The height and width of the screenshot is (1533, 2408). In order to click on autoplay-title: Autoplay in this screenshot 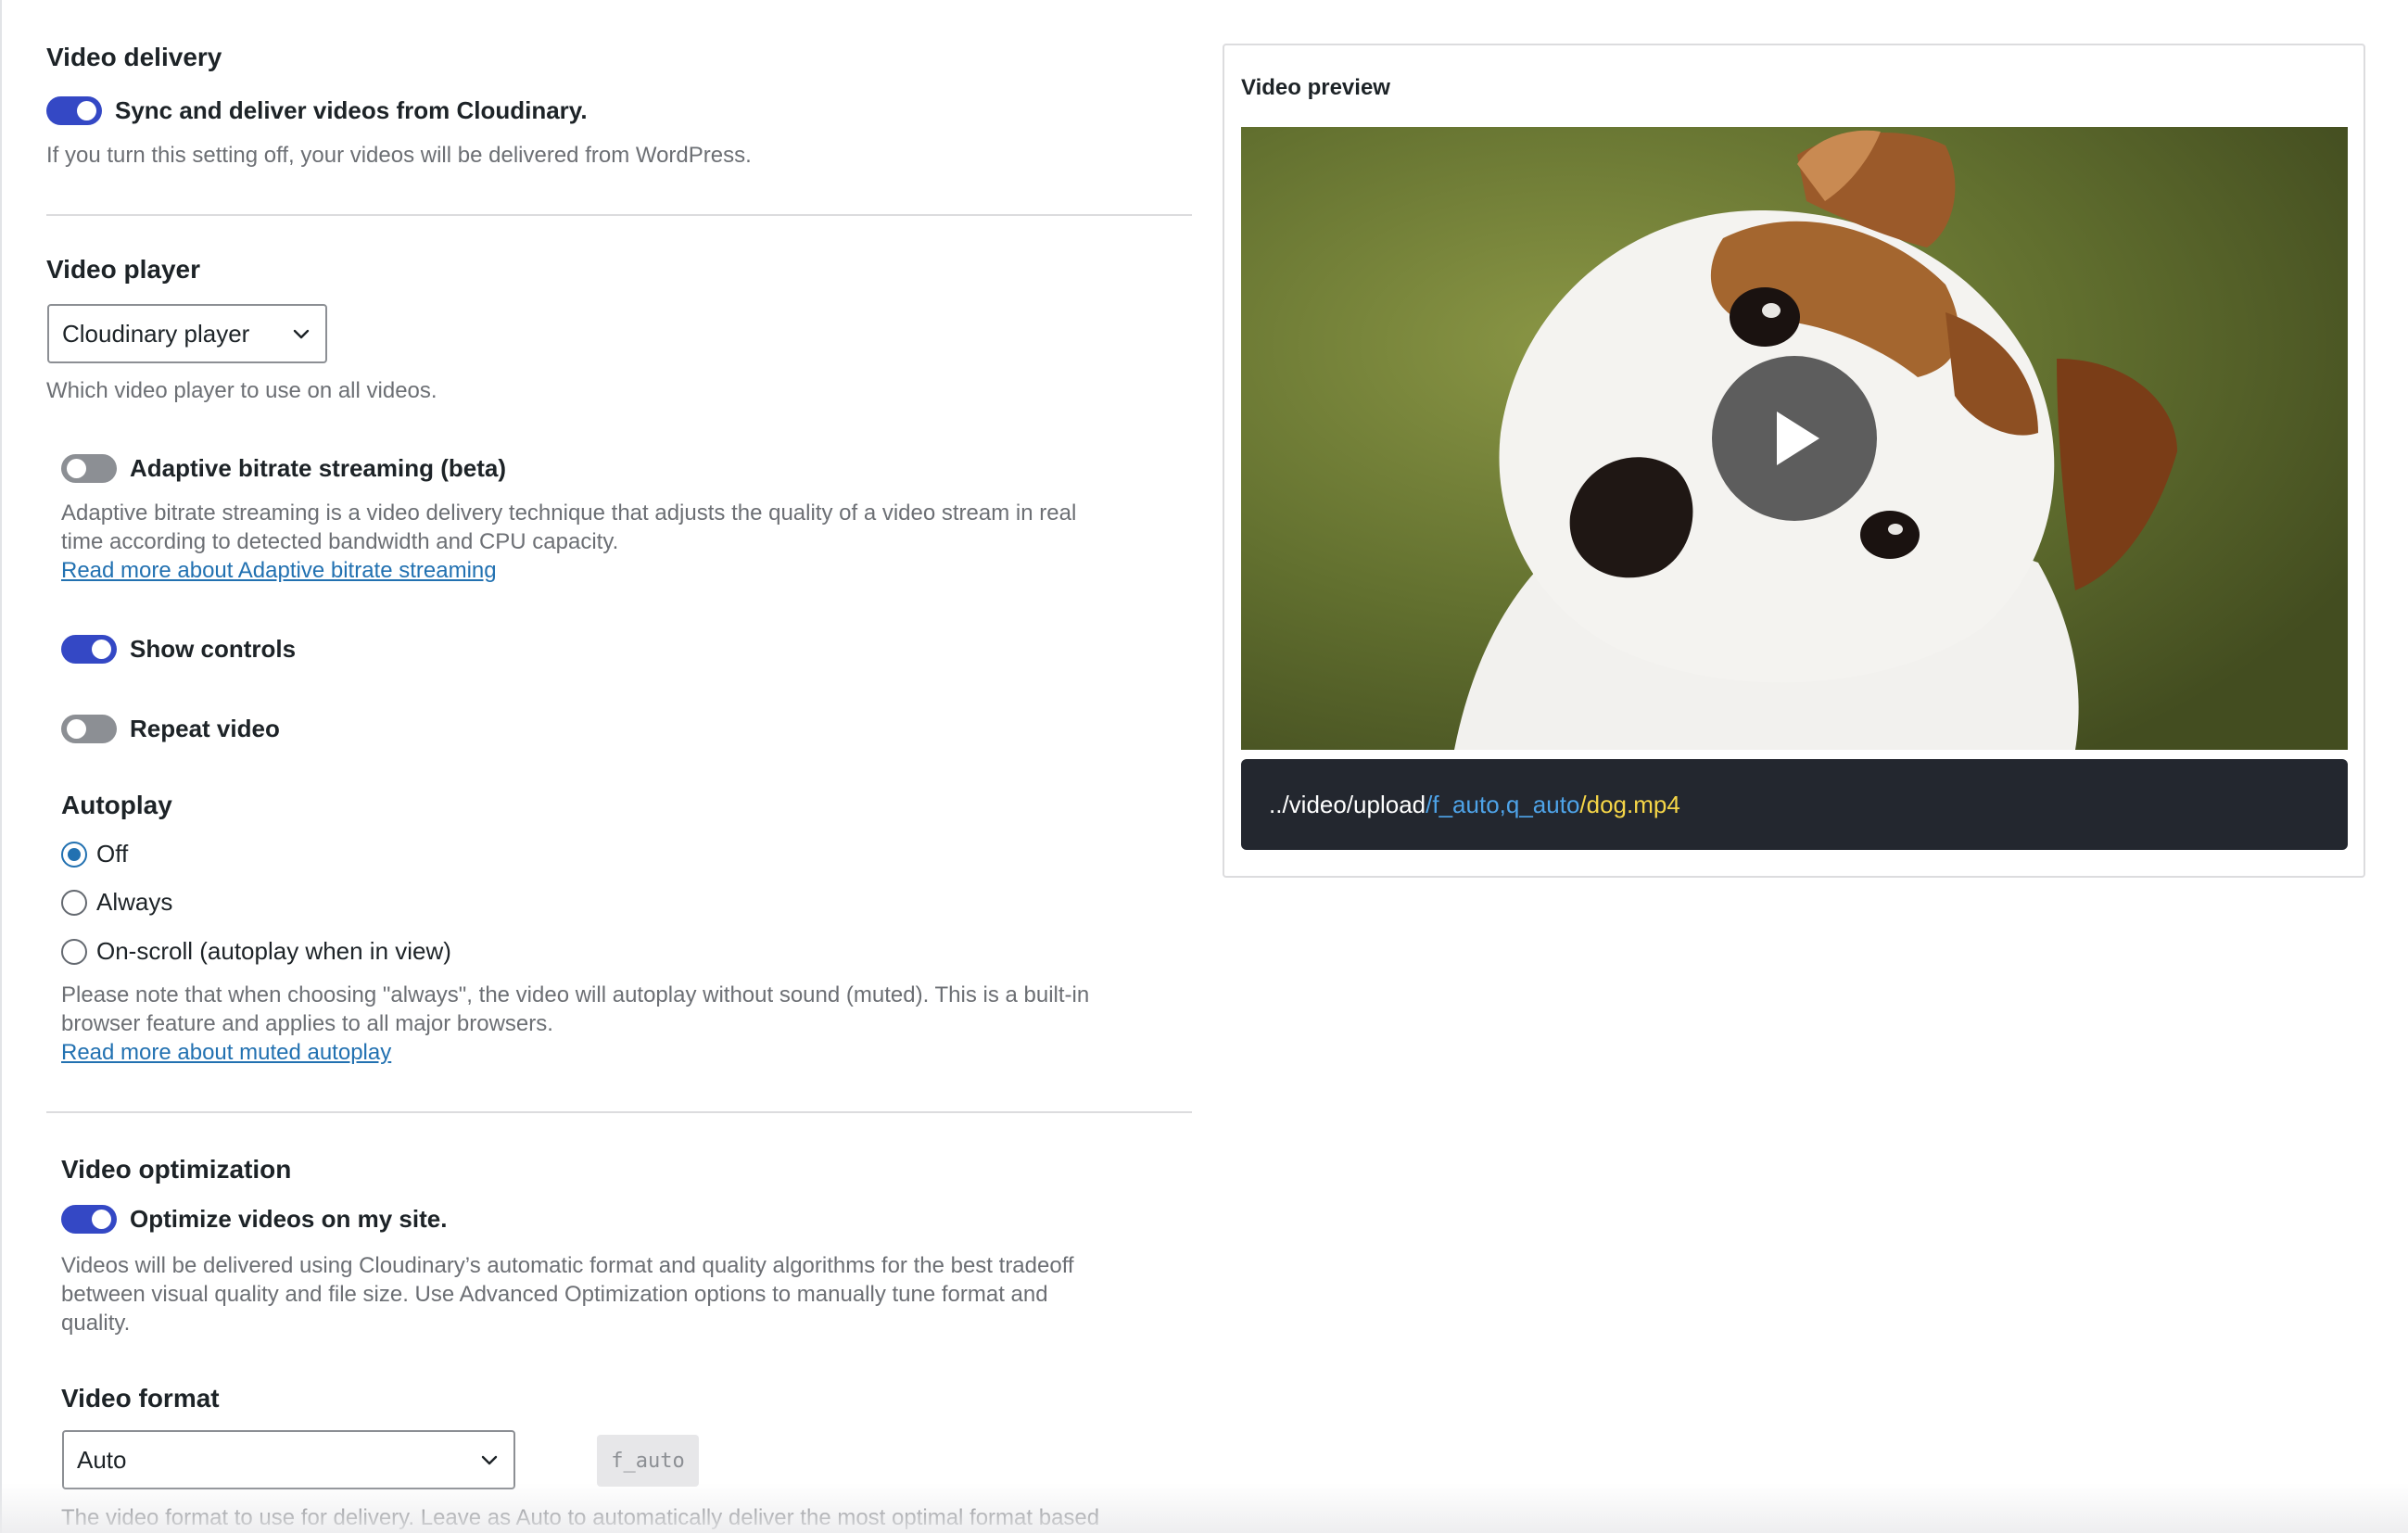, I will do `click(116, 805)`.